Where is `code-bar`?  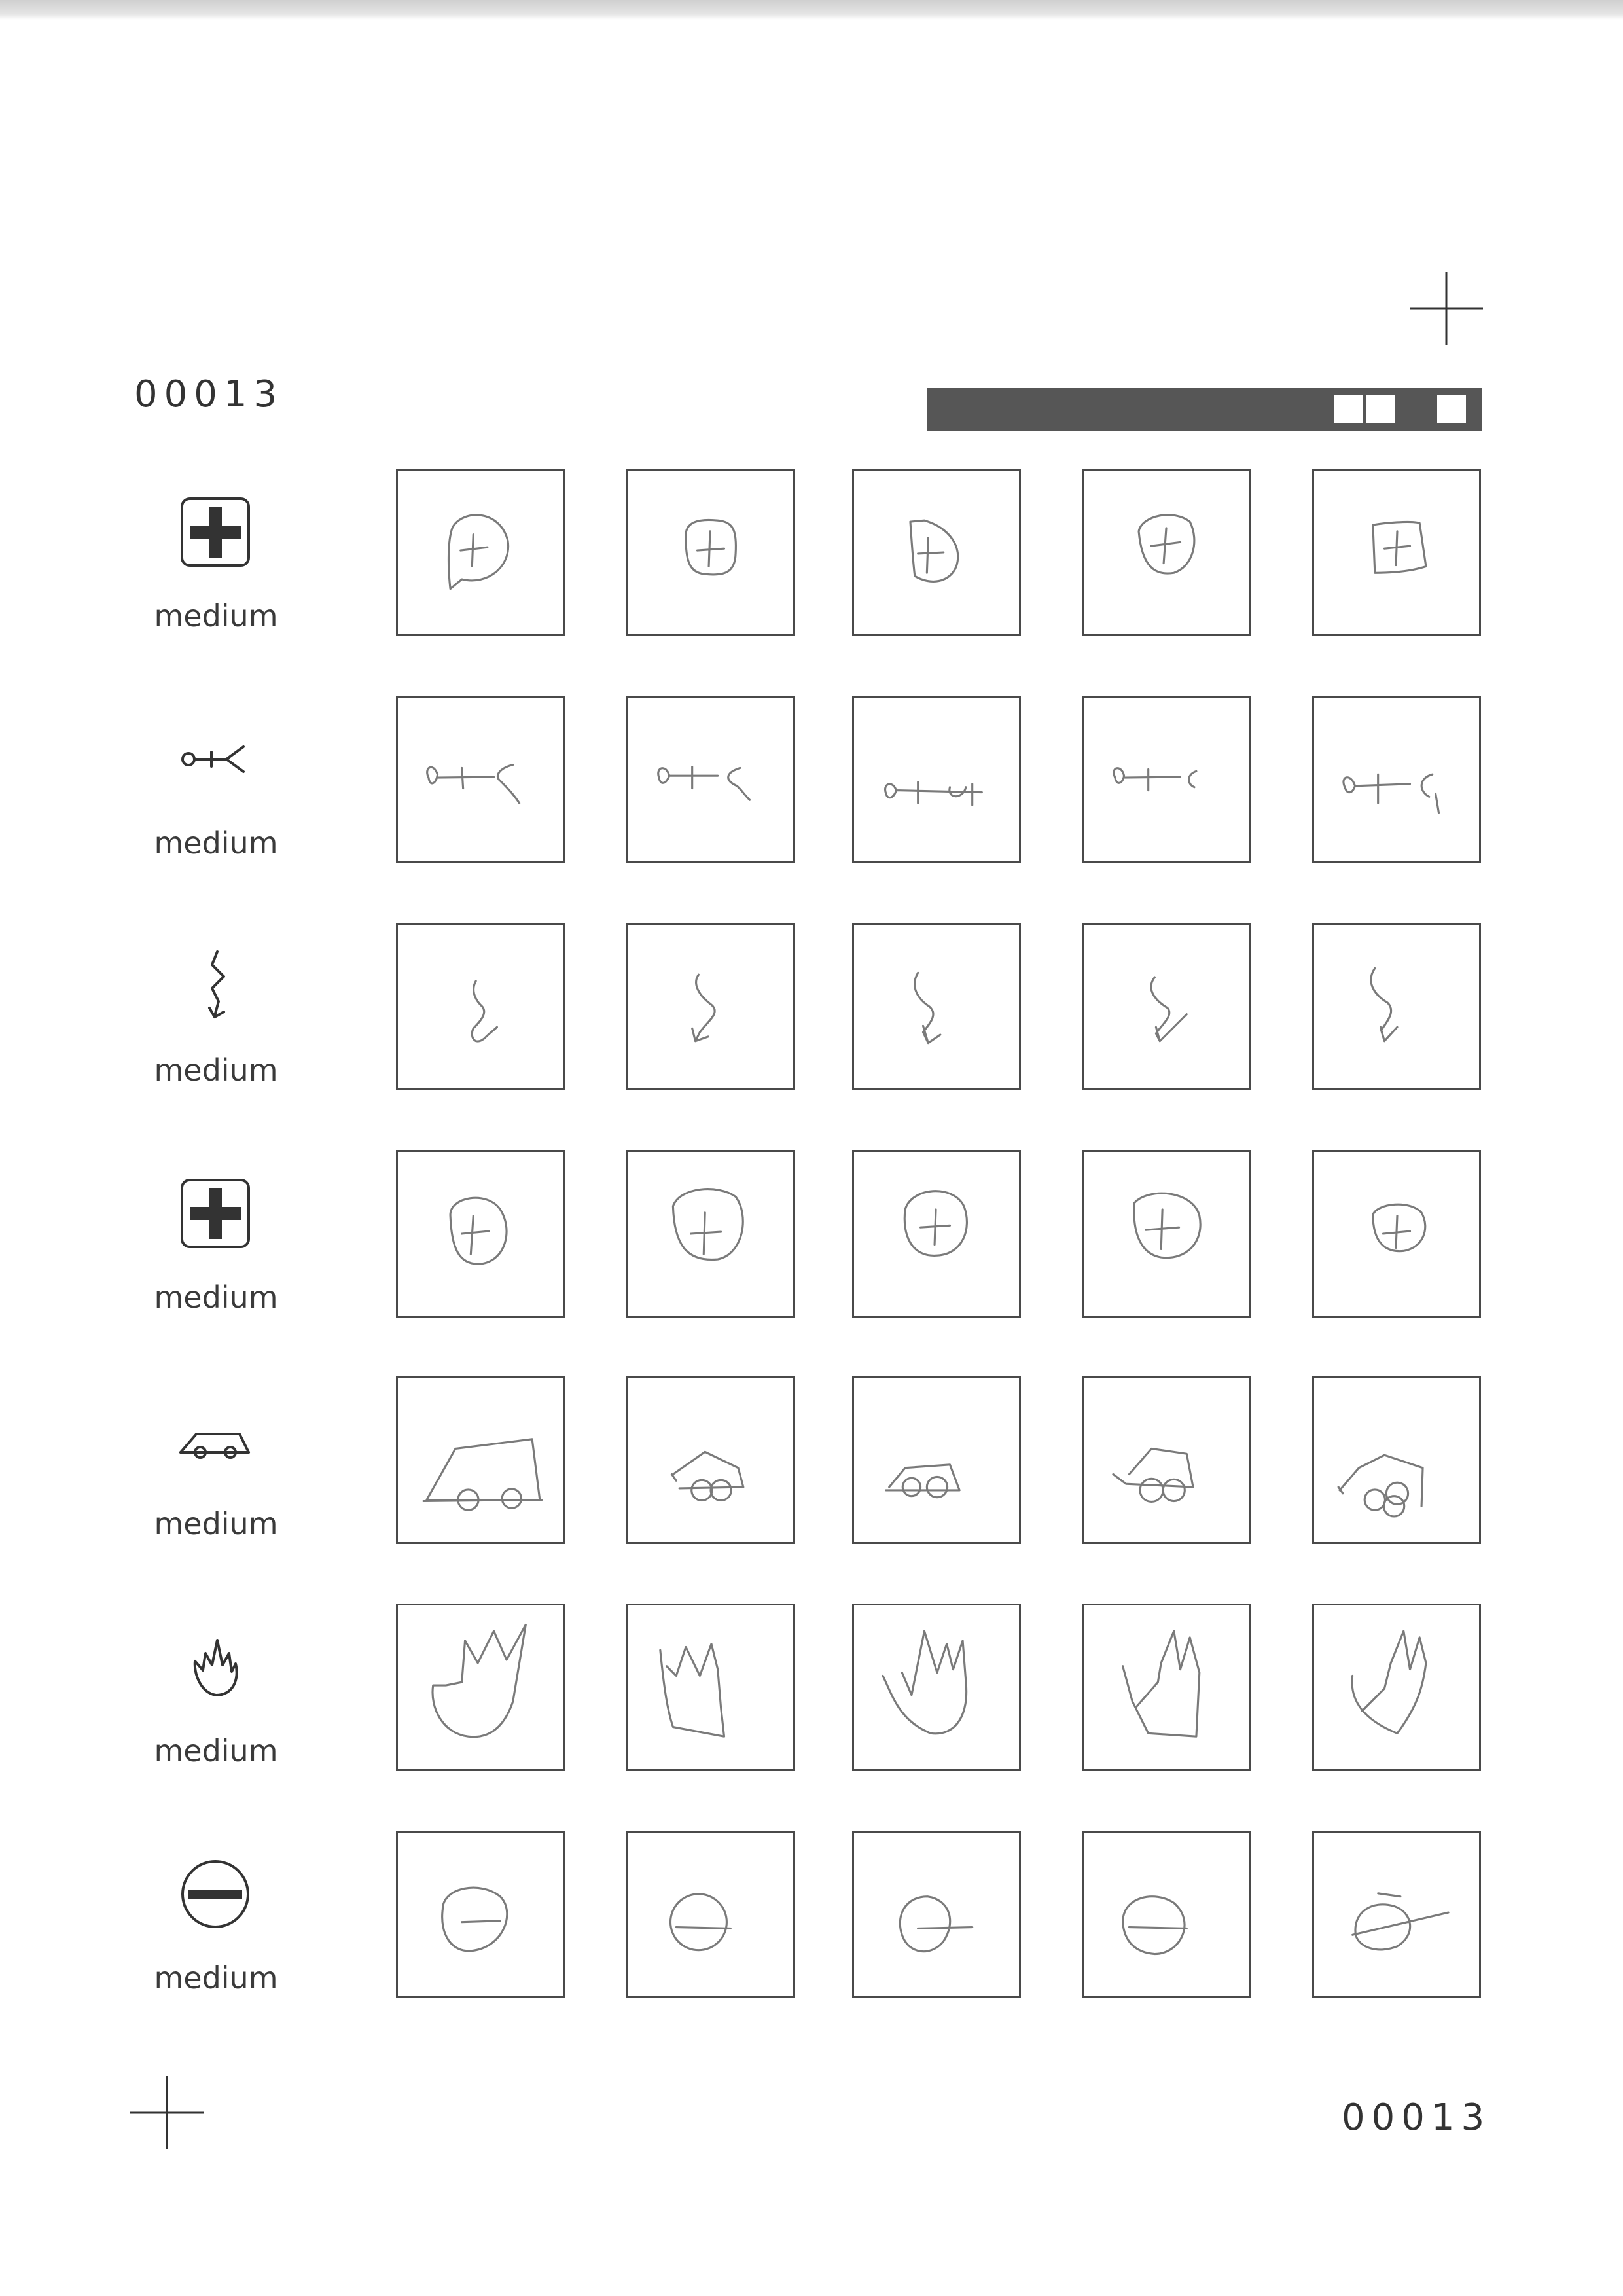
code-bar is located at coordinates (1205, 409).